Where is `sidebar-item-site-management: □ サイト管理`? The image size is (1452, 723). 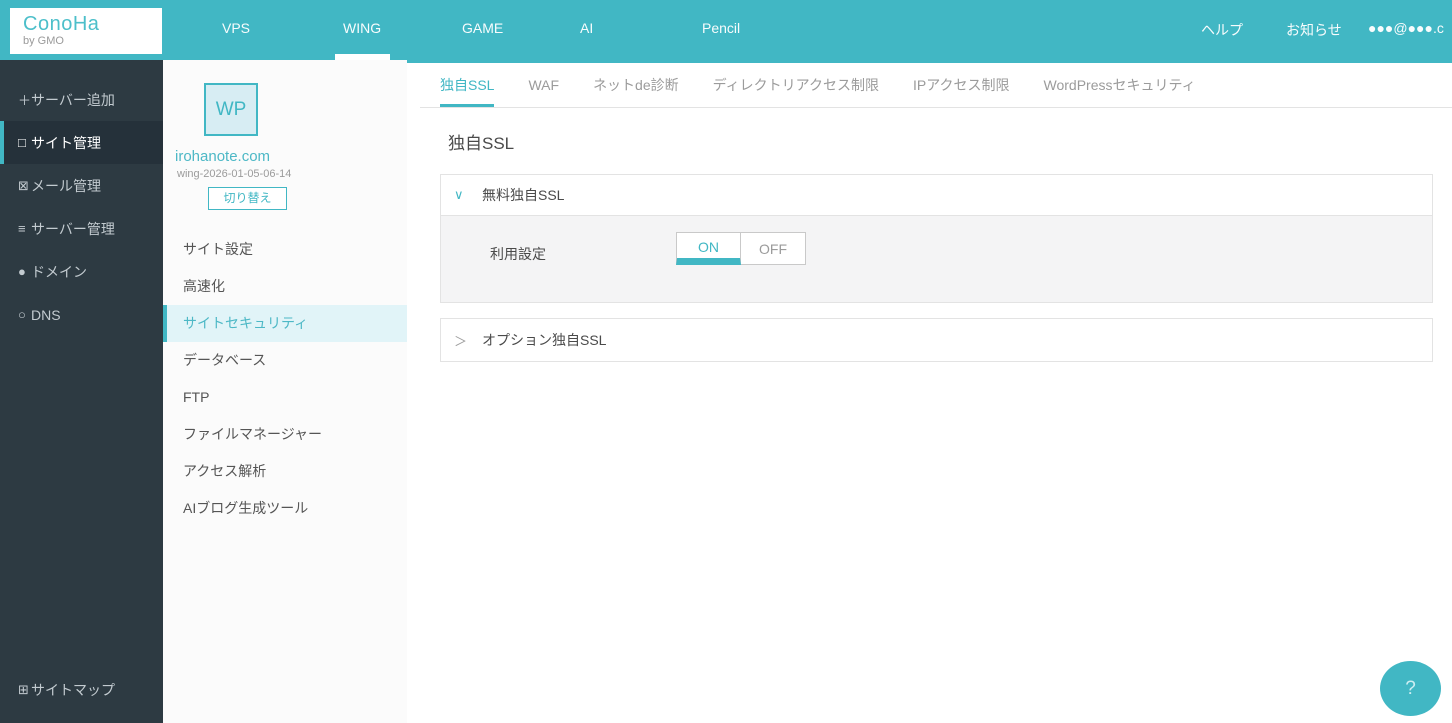 sidebar-item-site-management: □ サイト管理 is located at coordinates (81, 142).